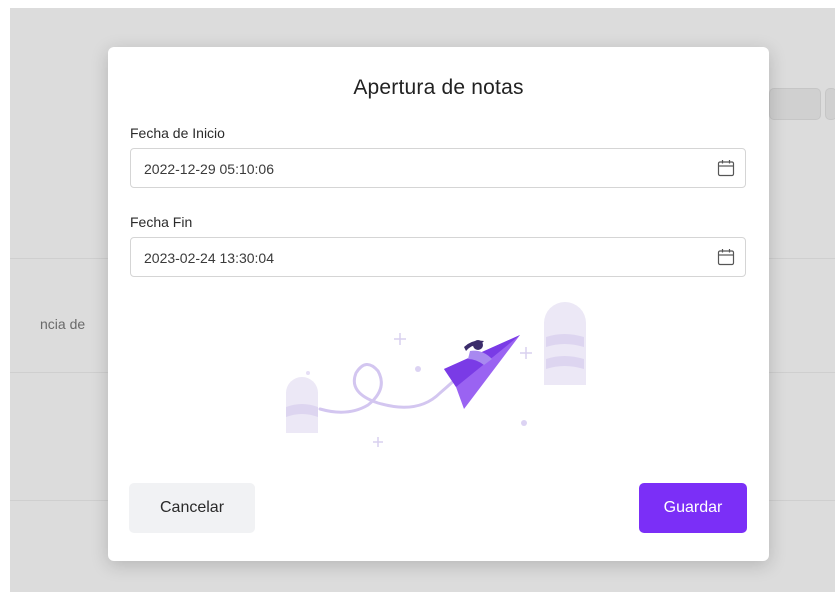  I want to click on end-date-label: Fecha Fin, so click(161, 222).